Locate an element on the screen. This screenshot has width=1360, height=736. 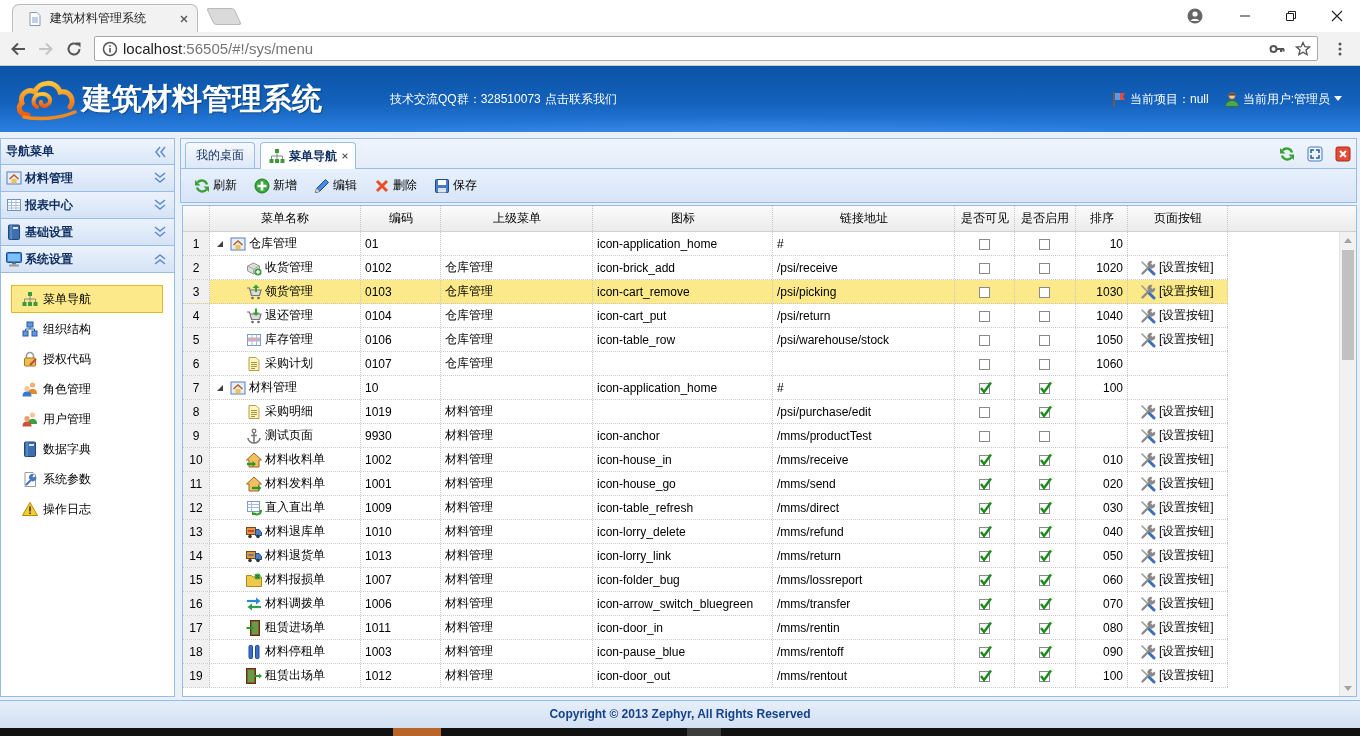
nav-item: 授权代码 is located at coordinates (87, 359).